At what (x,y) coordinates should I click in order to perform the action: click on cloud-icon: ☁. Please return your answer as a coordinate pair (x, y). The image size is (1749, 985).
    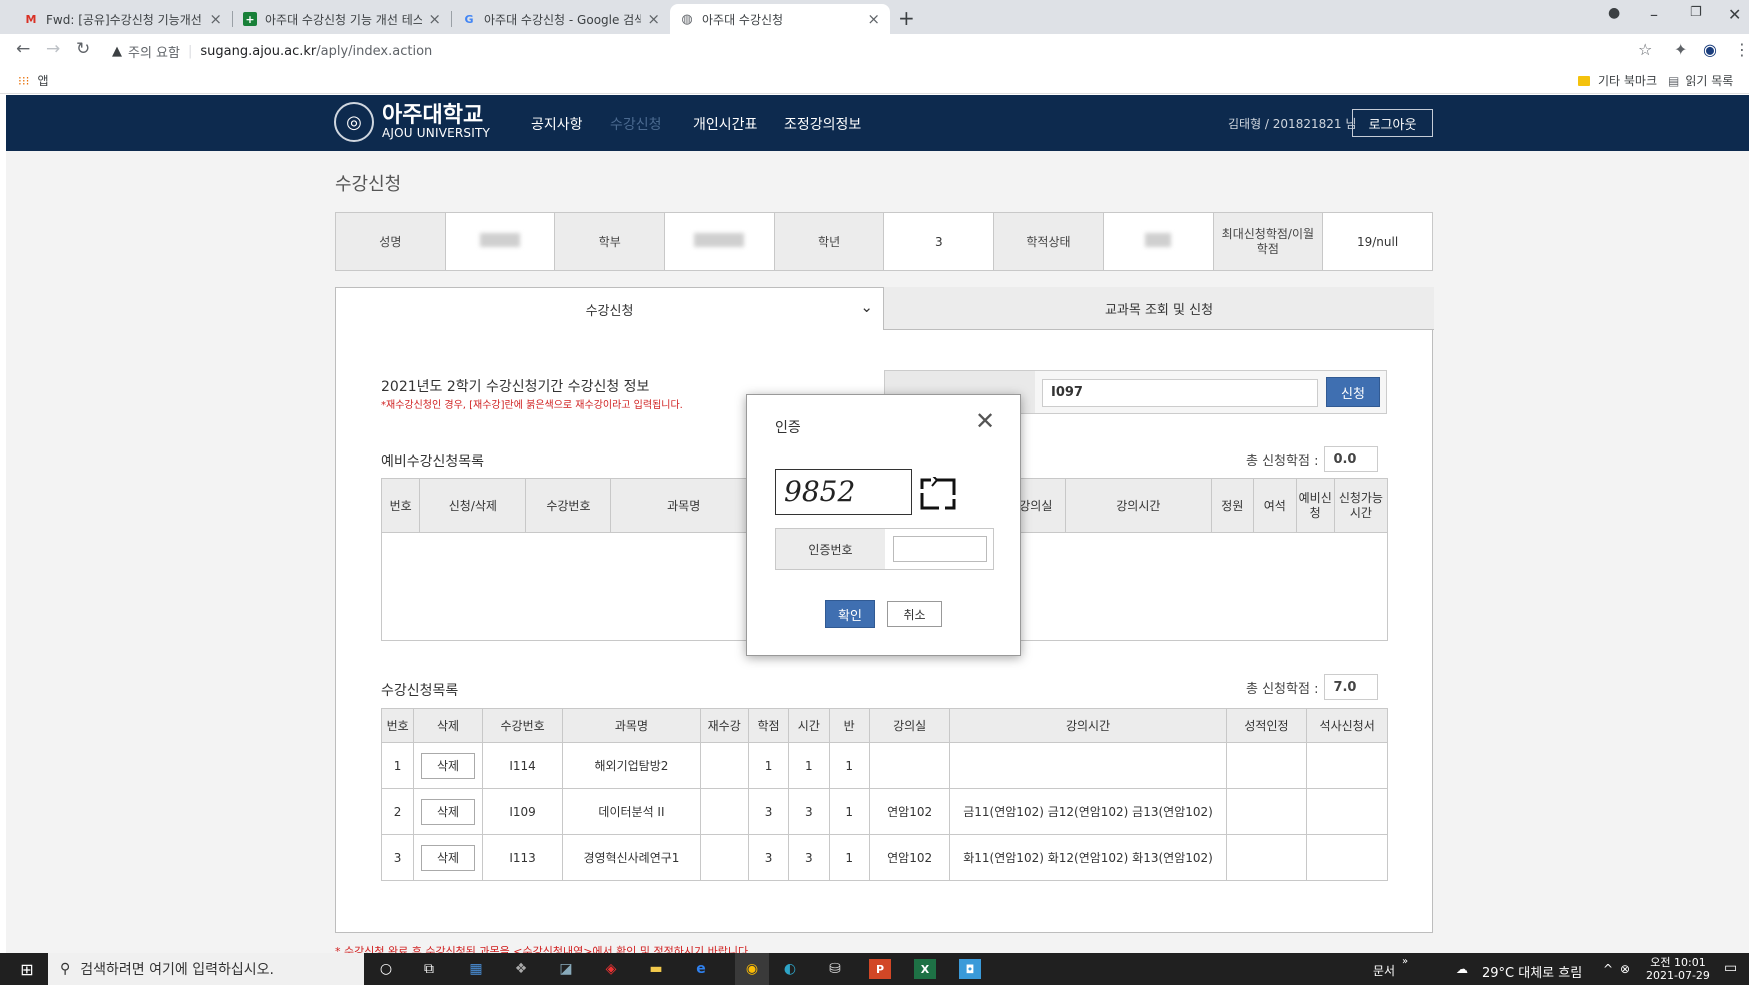
    Looking at the image, I should click on (1462, 969).